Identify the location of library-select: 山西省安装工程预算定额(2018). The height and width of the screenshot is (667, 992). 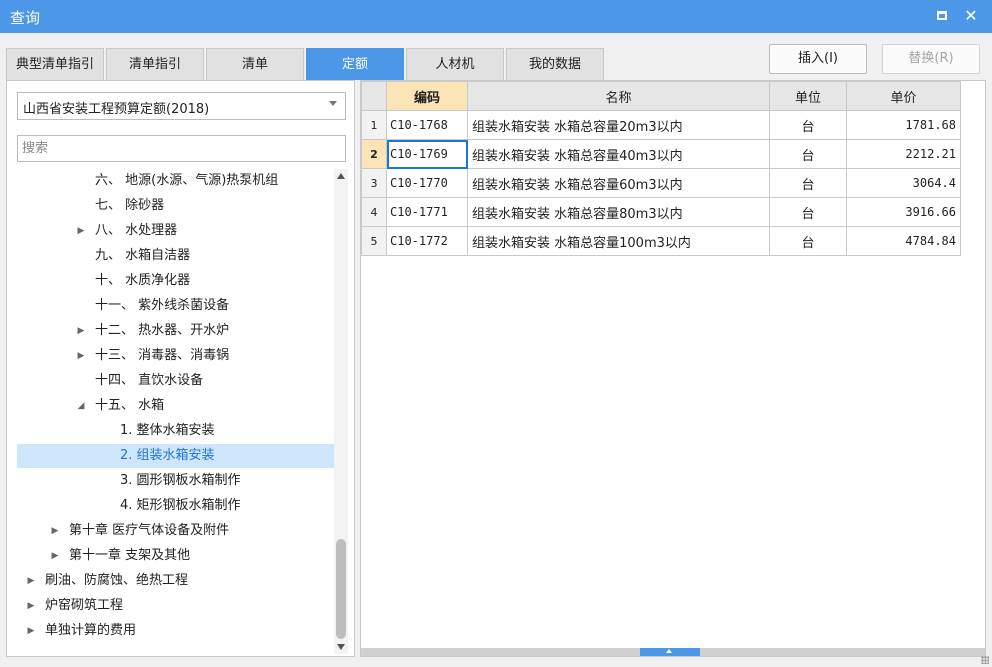
(181, 106).